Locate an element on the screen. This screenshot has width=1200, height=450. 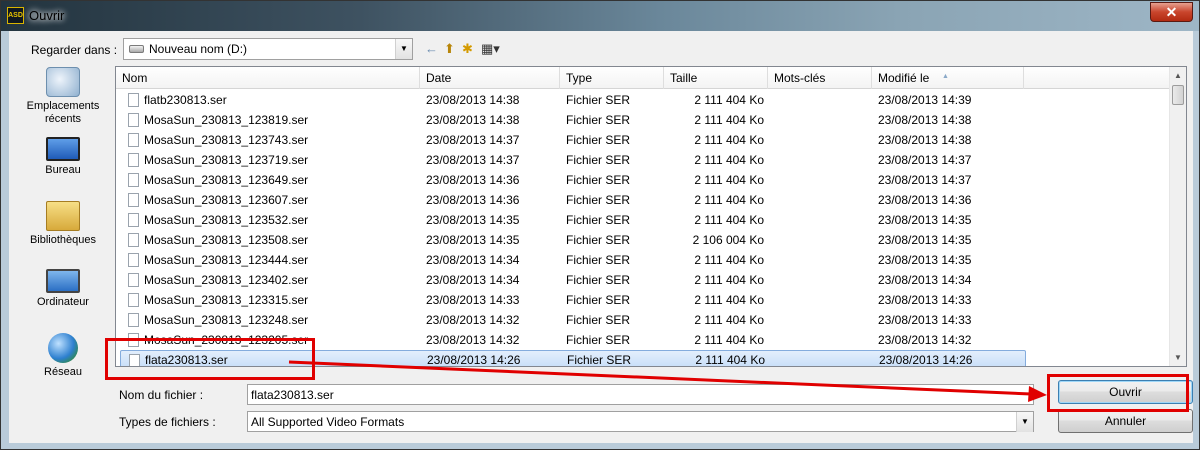
file-modified: 23/08/2013 14:33 is located at coordinates (925, 320).